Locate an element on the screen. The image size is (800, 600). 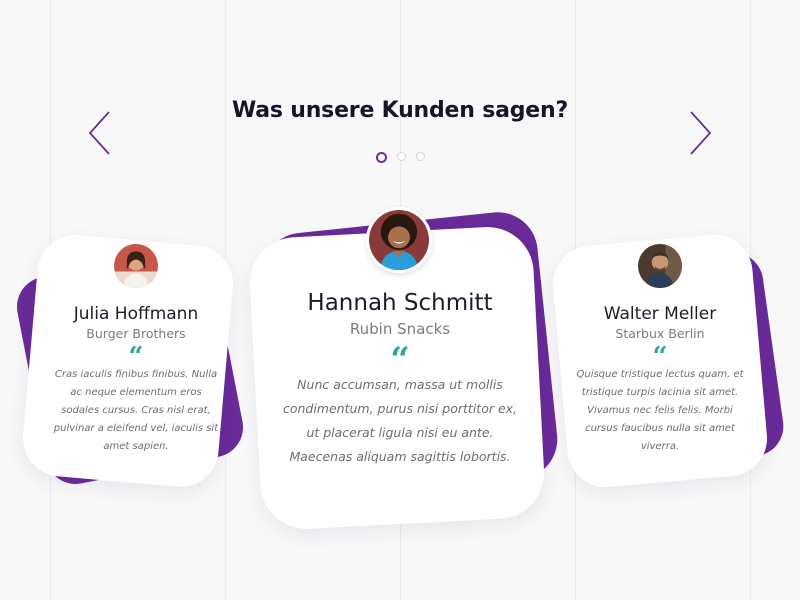
avatar-hannah is located at coordinates (399, 240).